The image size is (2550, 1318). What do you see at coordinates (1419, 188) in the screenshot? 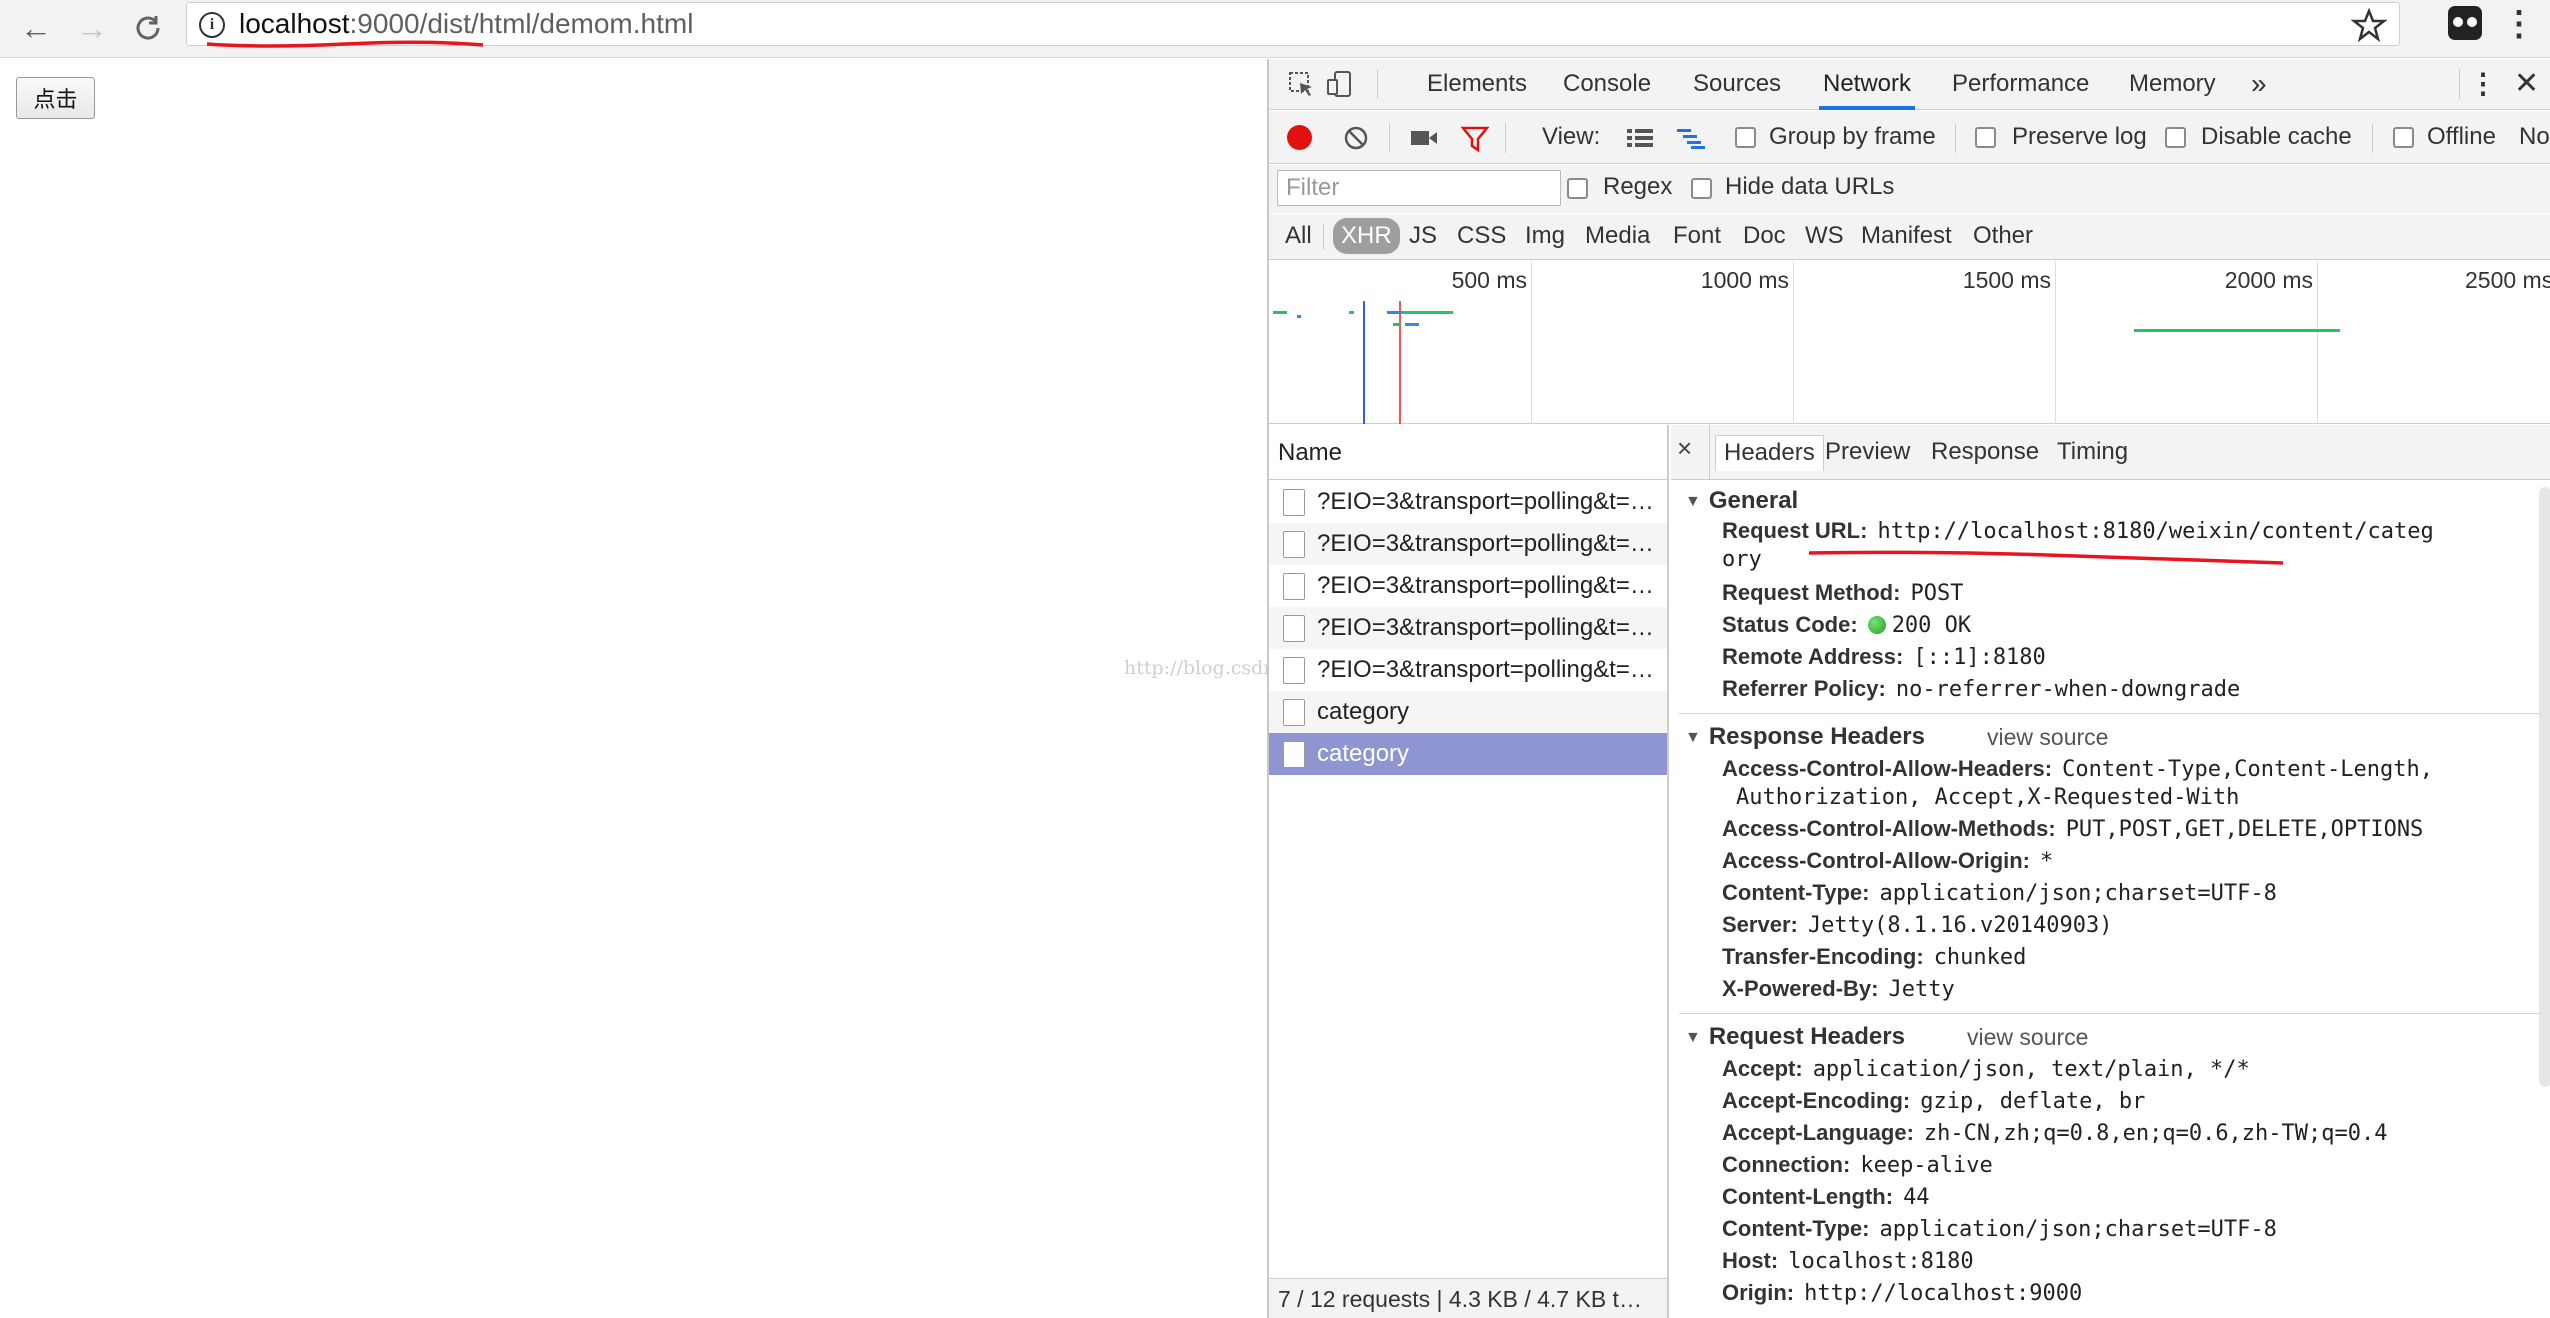
I see `filter-input: Filter` at bounding box center [1419, 188].